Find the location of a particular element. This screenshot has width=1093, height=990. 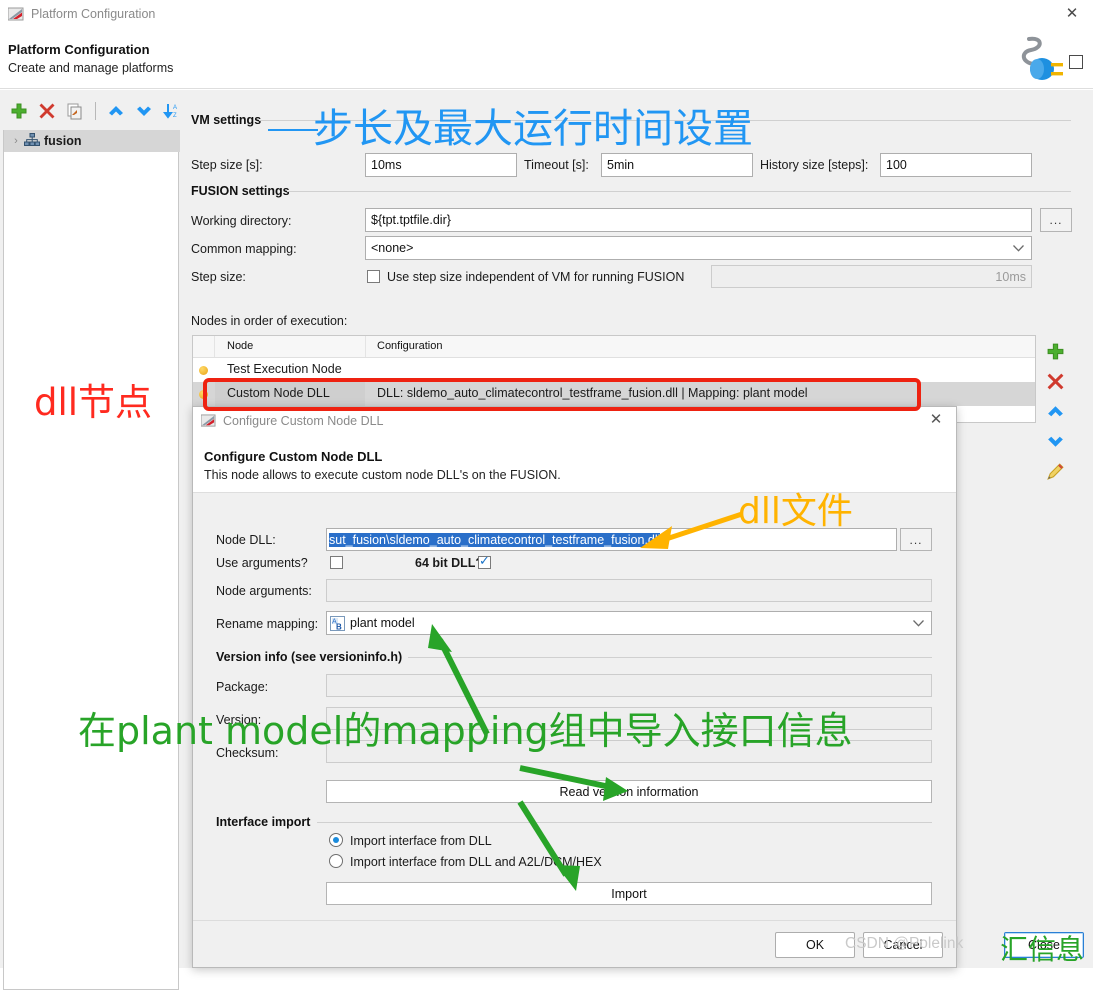

fusion-step-size-label: Step size: is located at coordinates (218, 277).